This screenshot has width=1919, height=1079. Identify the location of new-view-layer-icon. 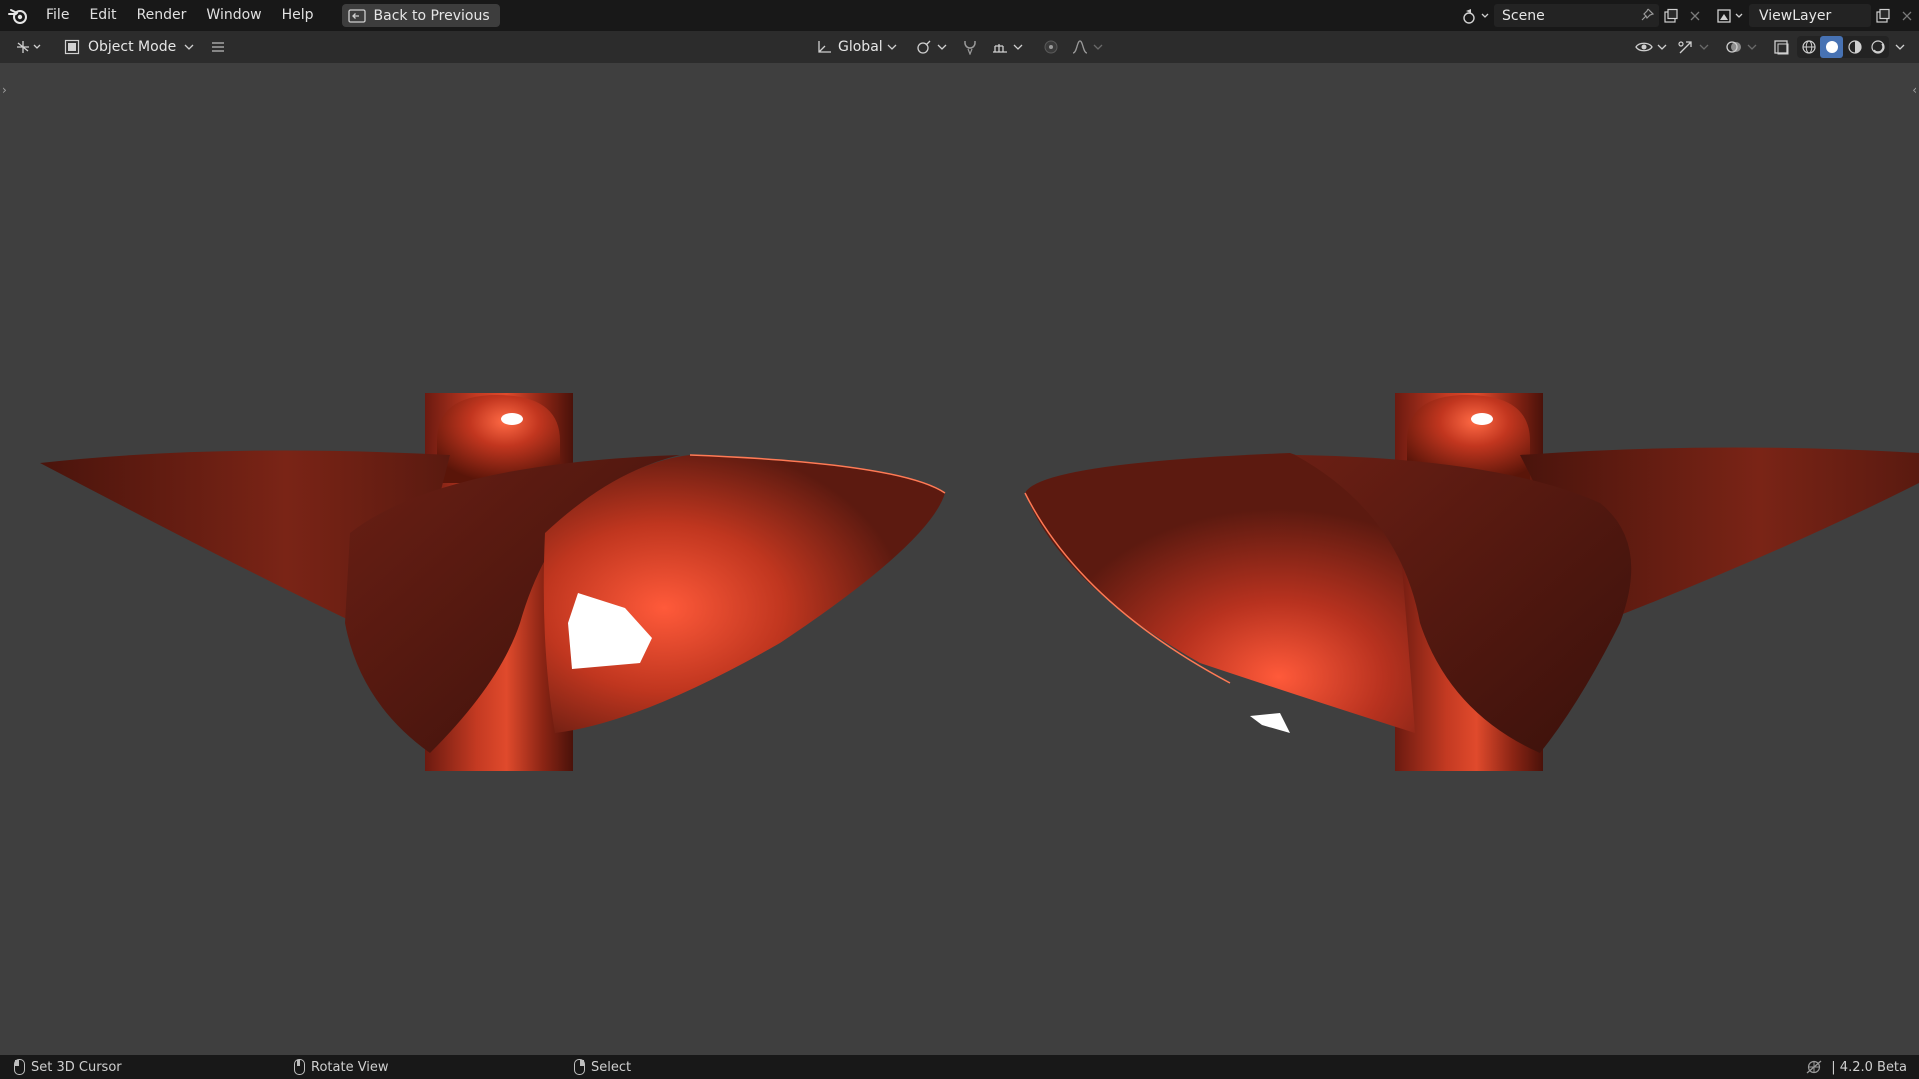
(1883, 15).